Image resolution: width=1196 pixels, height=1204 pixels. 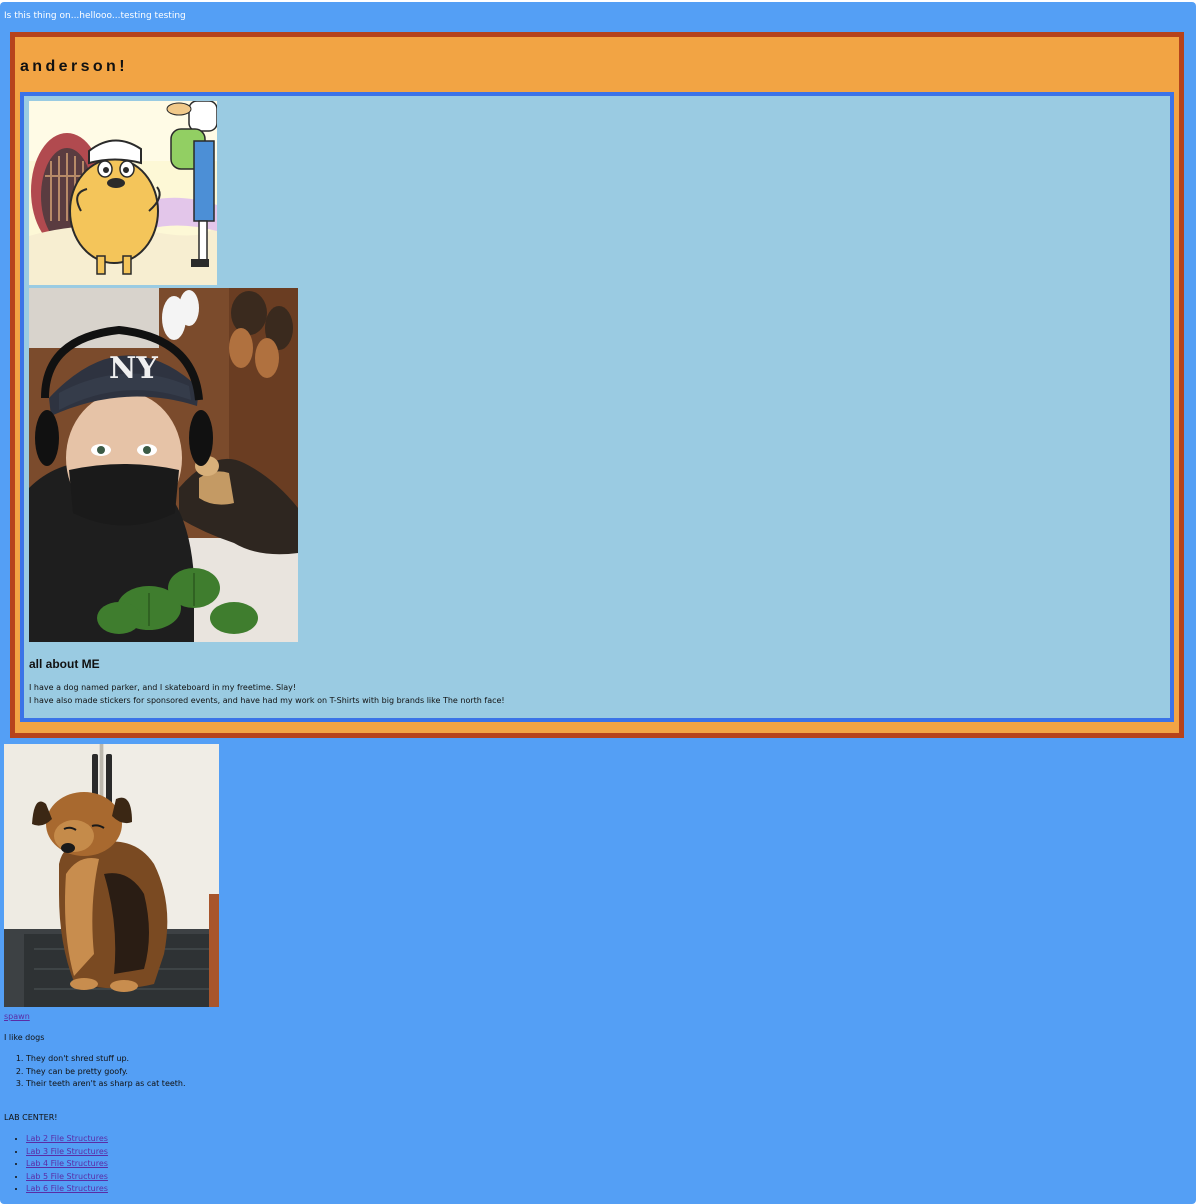 What do you see at coordinates (17, 1016) in the screenshot?
I see `spawn-link: spawn` at bounding box center [17, 1016].